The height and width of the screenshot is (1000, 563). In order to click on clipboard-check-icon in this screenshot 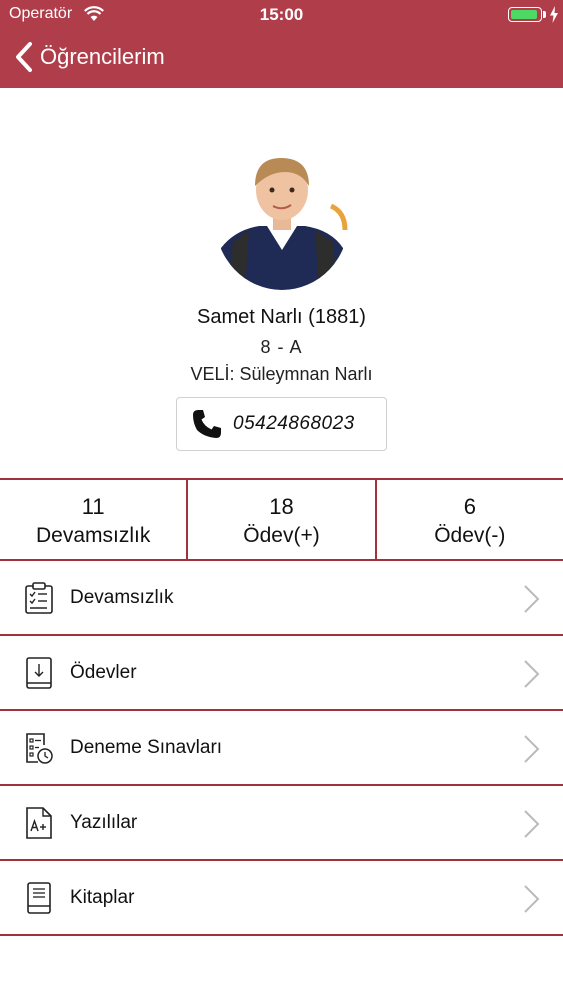, I will do `click(39, 598)`.